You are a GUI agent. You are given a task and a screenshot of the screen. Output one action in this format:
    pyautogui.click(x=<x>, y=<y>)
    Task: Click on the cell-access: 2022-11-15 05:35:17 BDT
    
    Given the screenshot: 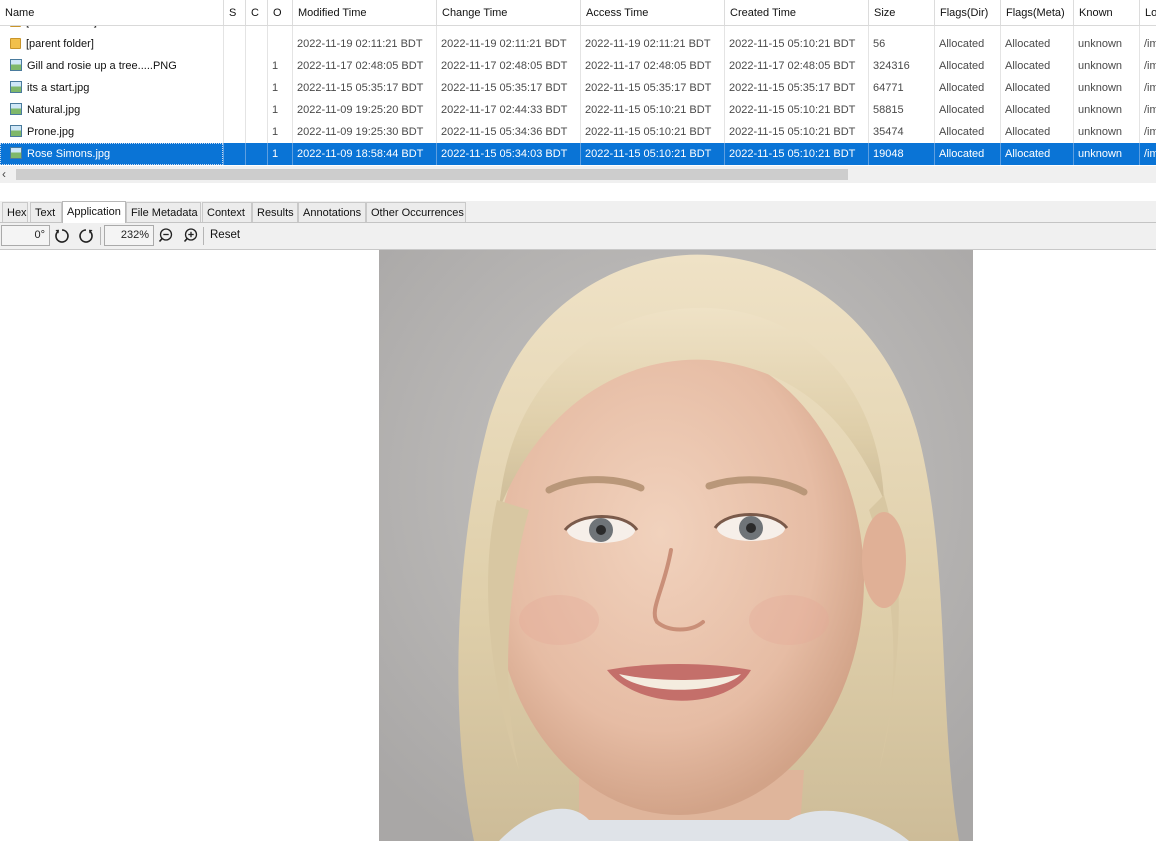 What is the action you would take?
    pyautogui.click(x=653, y=88)
    